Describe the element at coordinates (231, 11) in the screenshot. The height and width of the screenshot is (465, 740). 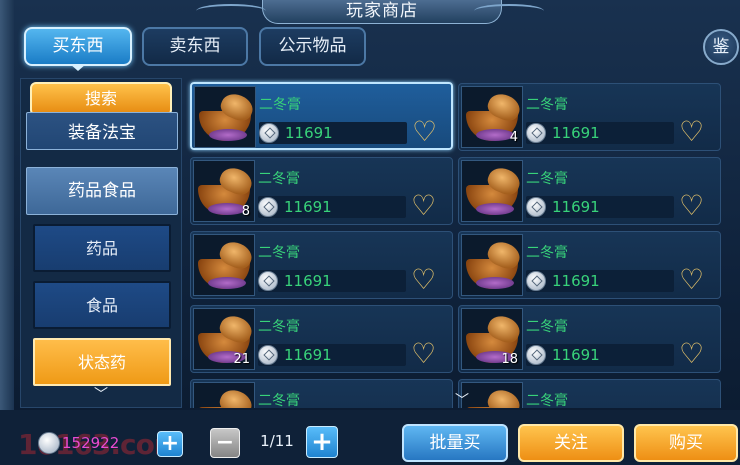
I see `title-ornament-left` at that location.